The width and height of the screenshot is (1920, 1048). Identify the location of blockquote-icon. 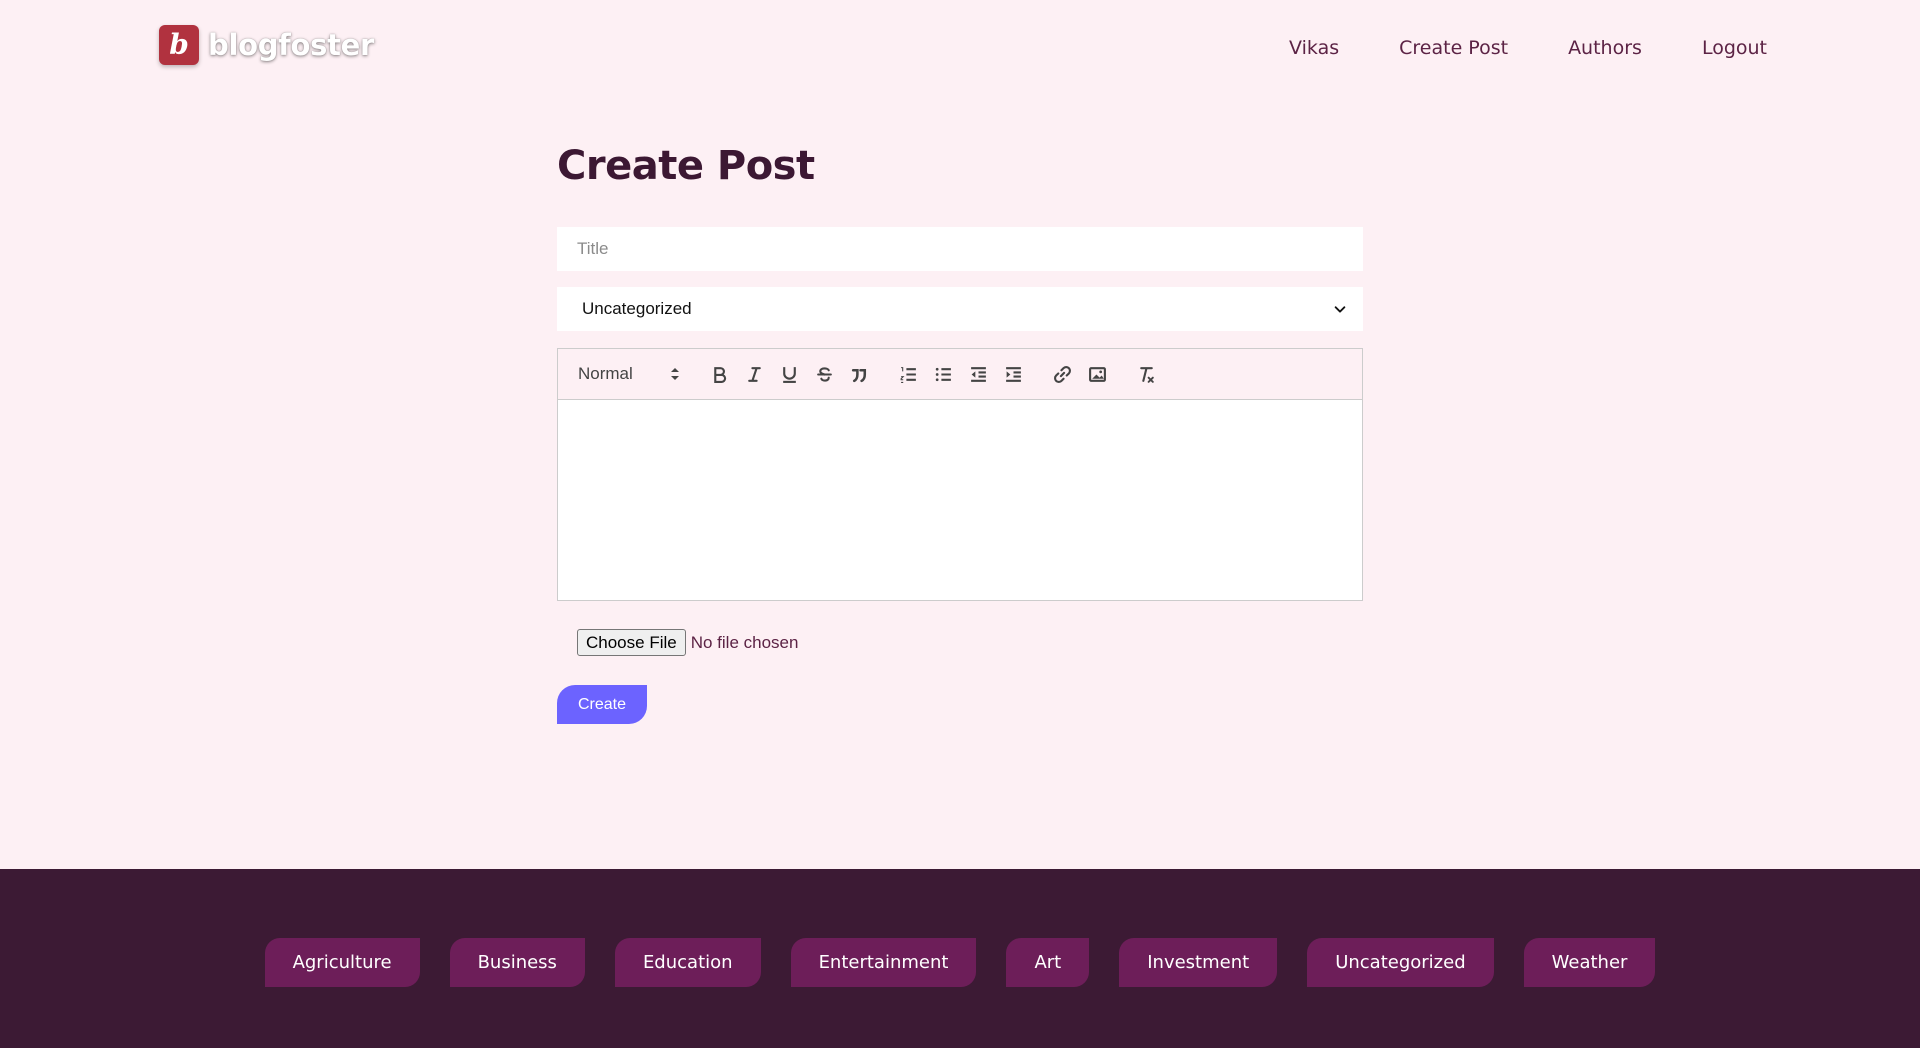
(859, 374).